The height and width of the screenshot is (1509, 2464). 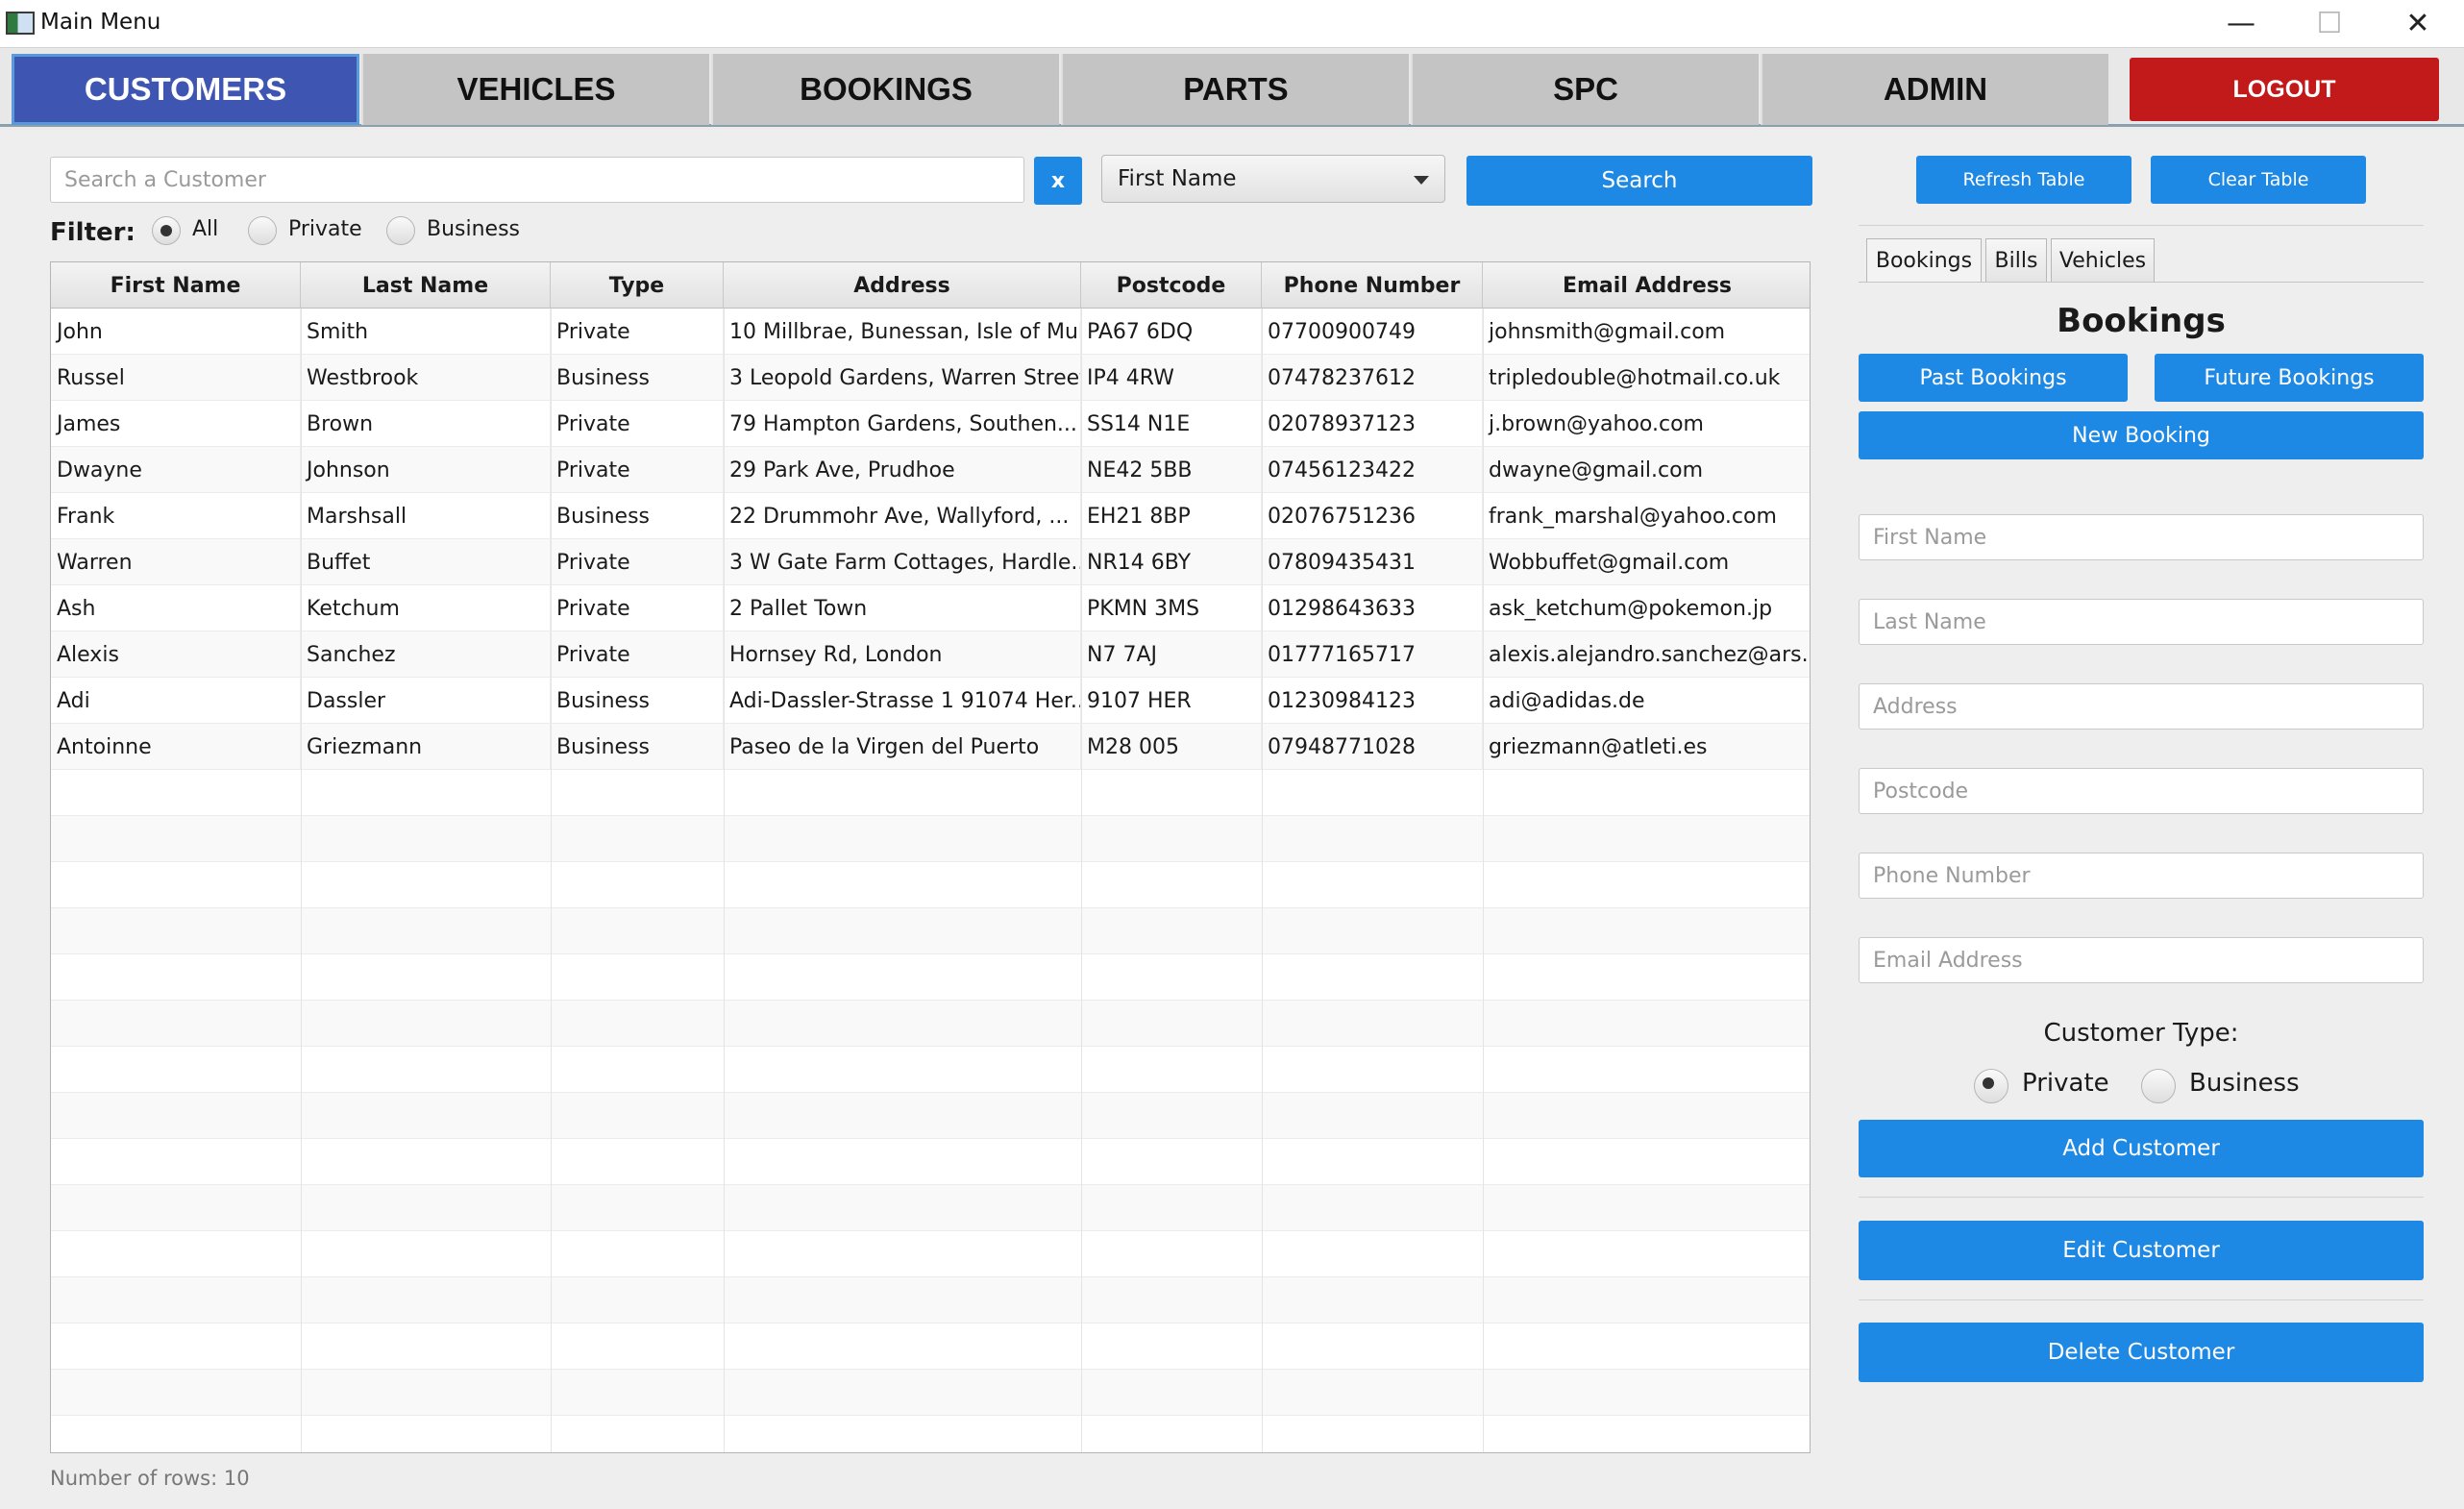 I want to click on tab-bookings-panel: Bookings, so click(x=1924, y=260).